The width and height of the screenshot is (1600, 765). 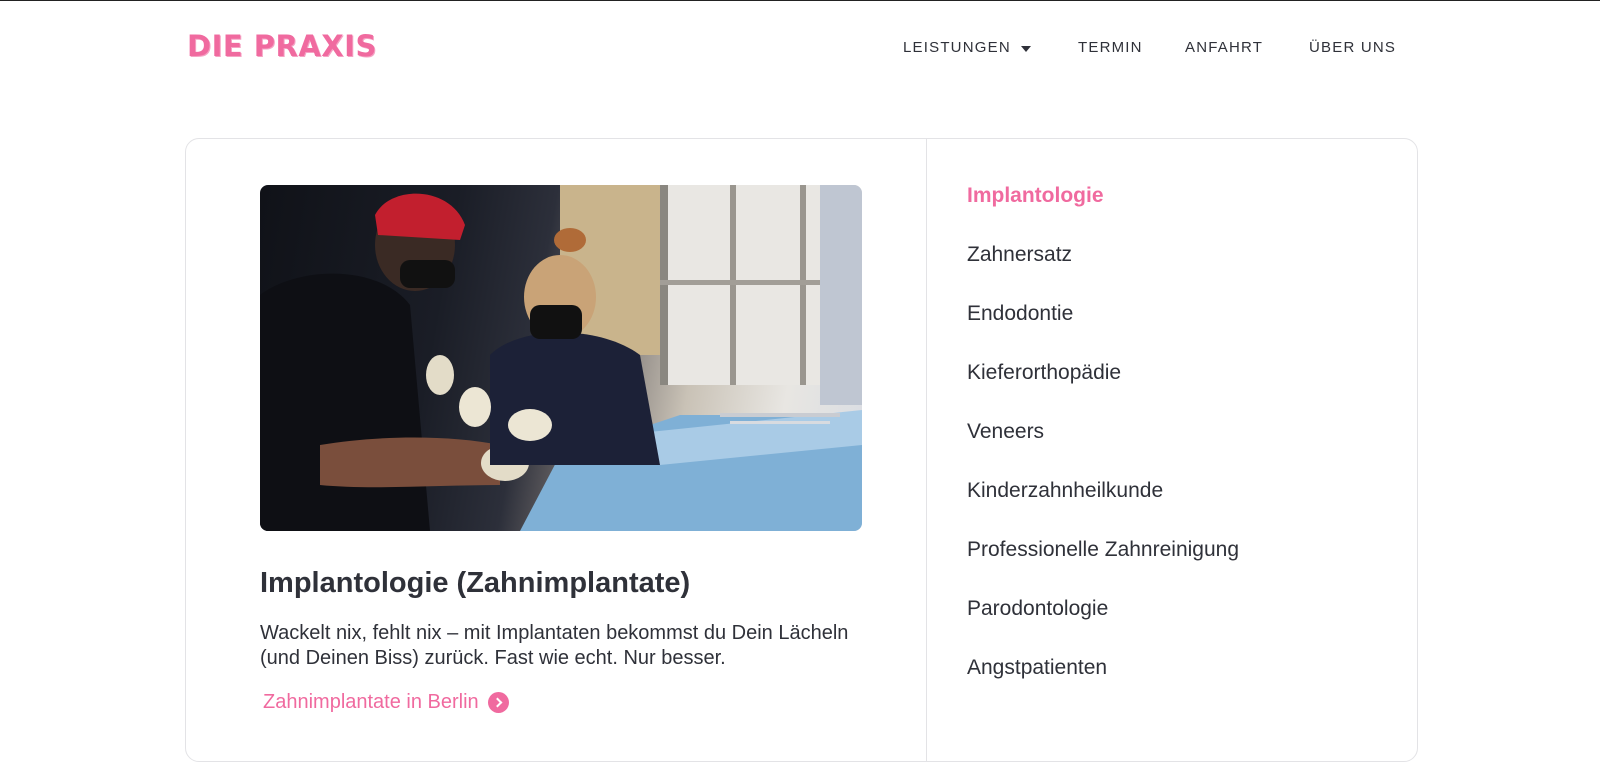 I want to click on nav-termin: TERMIN, so click(x=1110, y=48).